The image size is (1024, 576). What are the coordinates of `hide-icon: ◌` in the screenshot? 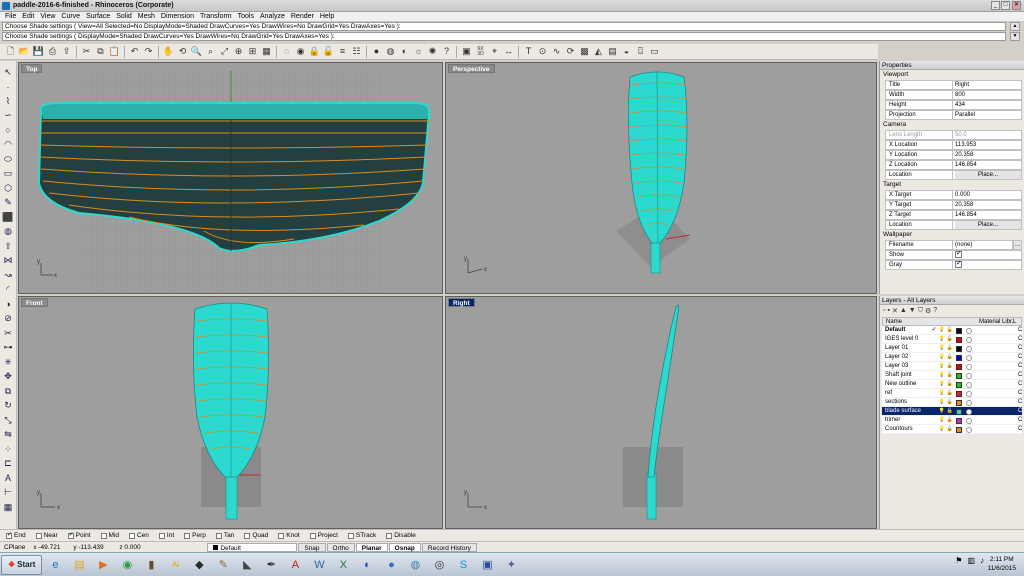 It's located at (286, 51).